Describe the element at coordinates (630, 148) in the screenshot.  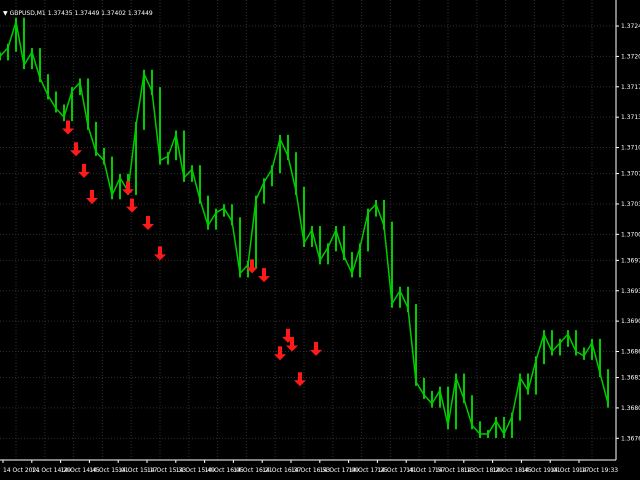
I see `y-tick-label: 1.37100` at that location.